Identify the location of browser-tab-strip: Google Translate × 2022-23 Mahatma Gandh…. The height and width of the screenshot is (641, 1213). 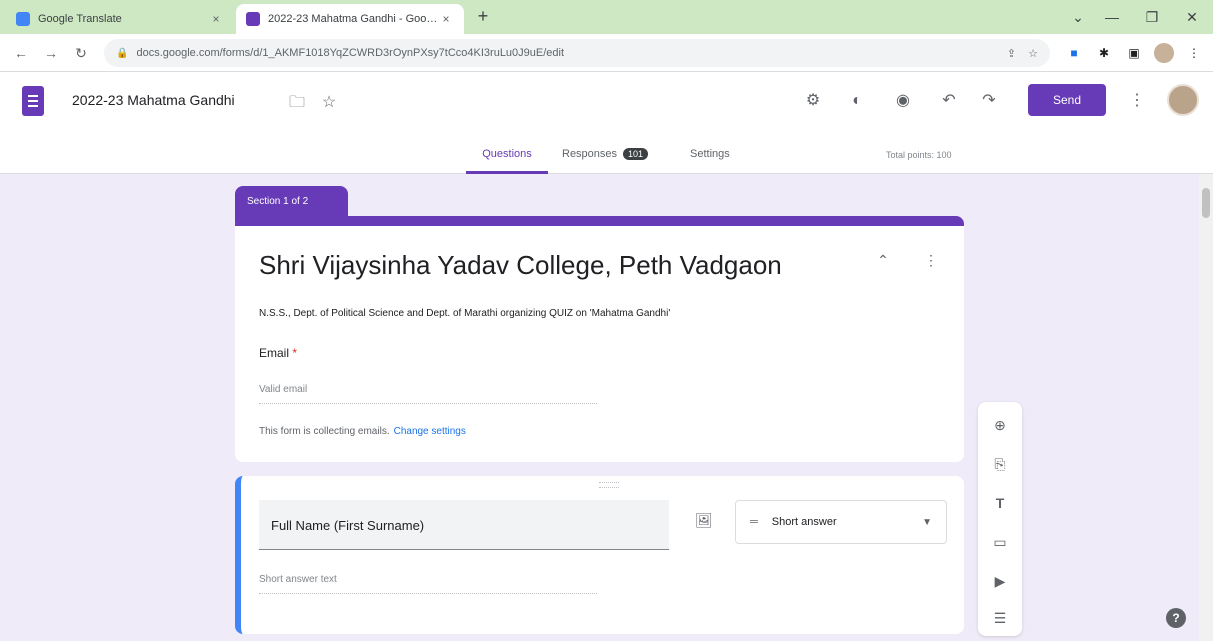
(606, 17).